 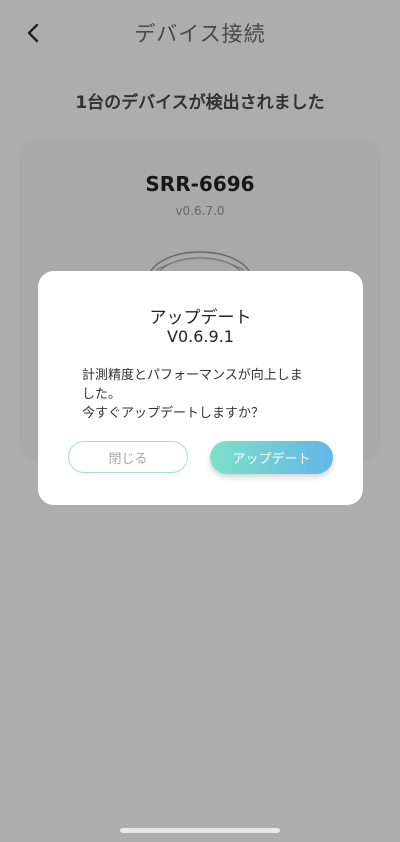 I want to click on dialog-title: アップデート, so click(x=200, y=318).